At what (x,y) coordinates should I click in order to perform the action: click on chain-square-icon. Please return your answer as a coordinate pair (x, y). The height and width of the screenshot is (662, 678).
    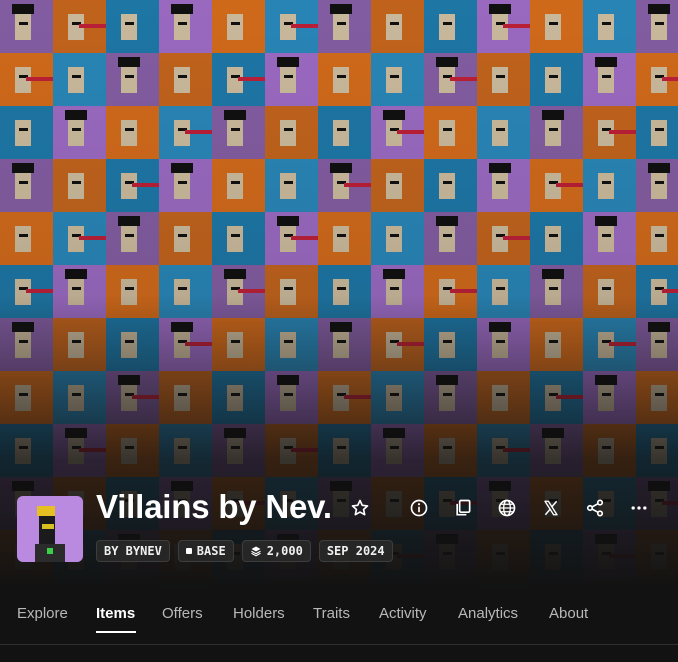
    Looking at the image, I should click on (188, 551).